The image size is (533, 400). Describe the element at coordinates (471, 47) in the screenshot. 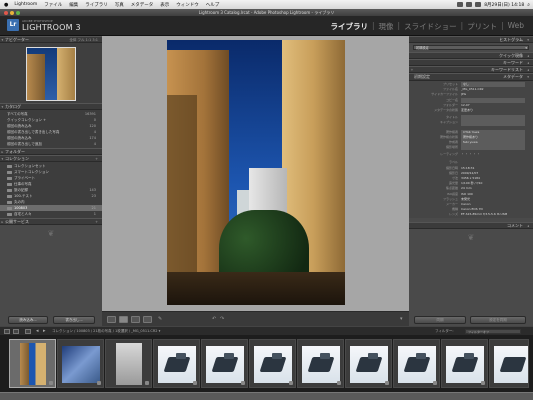

I see `saved-preset-select: 初期設定 ▾` at that location.